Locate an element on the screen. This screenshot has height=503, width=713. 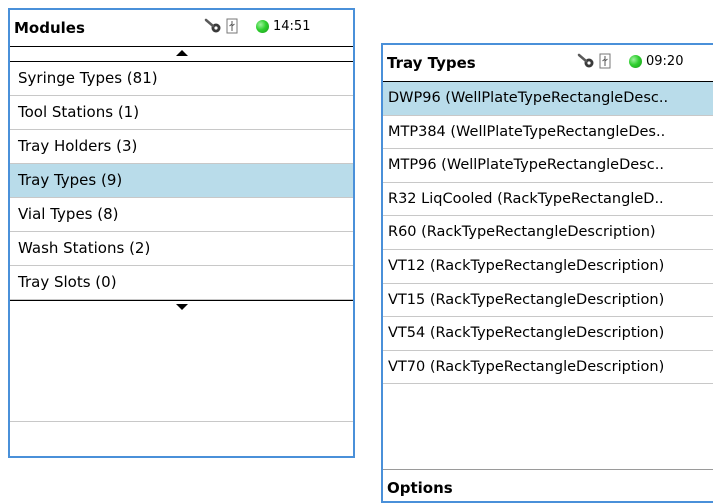
down-arrow-icon is located at coordinates (181, 307).